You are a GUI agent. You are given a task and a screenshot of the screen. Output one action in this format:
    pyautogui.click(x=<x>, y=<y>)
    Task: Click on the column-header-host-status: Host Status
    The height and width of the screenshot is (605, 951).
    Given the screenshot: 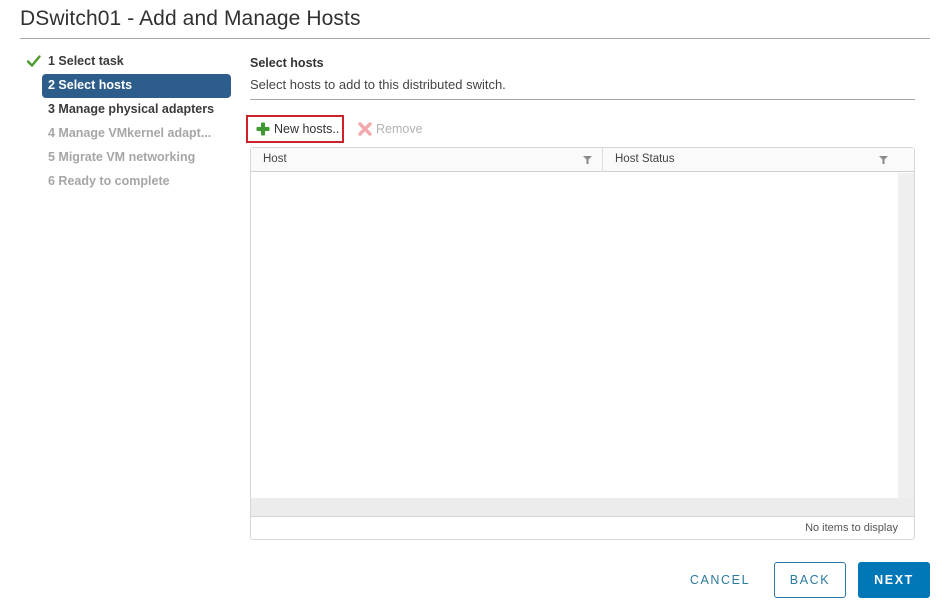 What is the action you would take?
    pyautogui.click(x=758, y=160)
    